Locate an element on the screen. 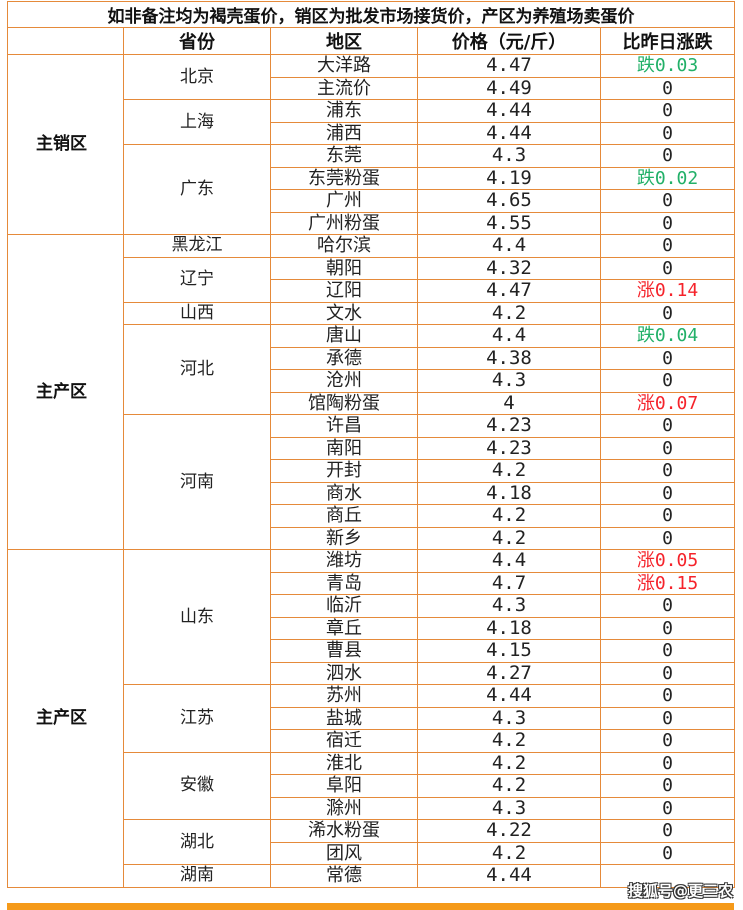 The width and height of the screenshot is (743, 910). area-cell: 馆陶粉蛋 is located at coordinates (344, 403).